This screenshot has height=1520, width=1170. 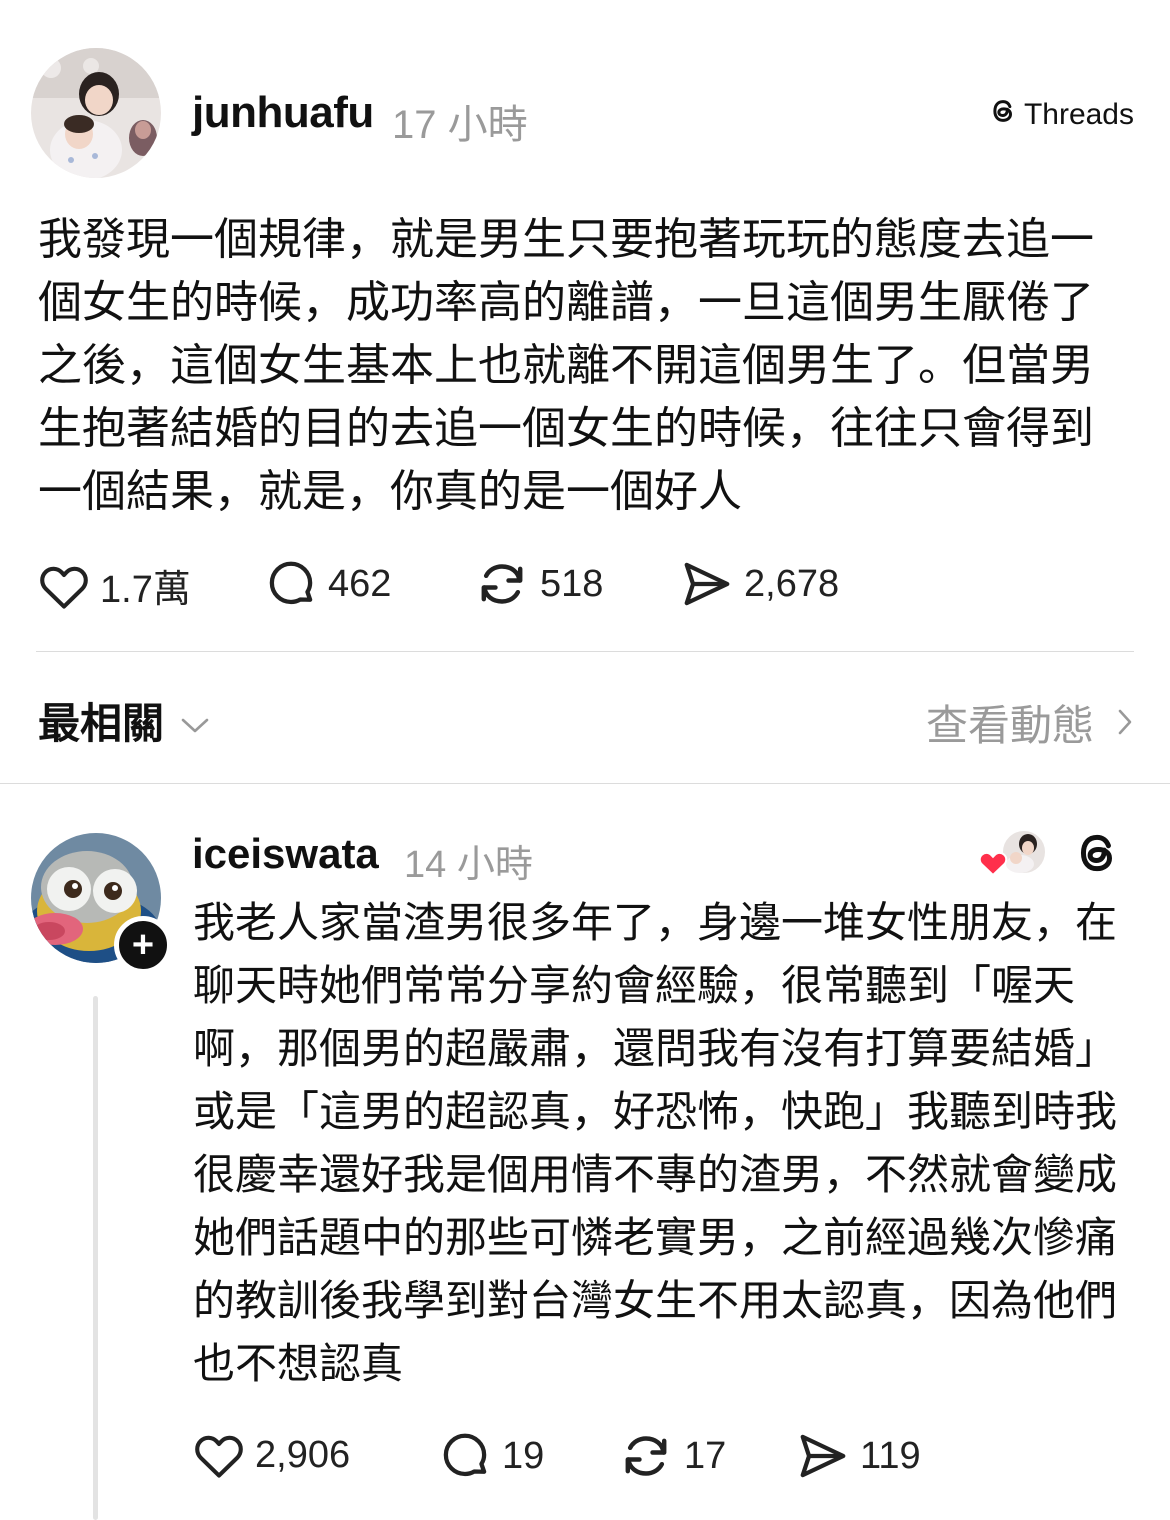 I want to click on view-activity-label: 查看動態, so click(x=1009, y=725).